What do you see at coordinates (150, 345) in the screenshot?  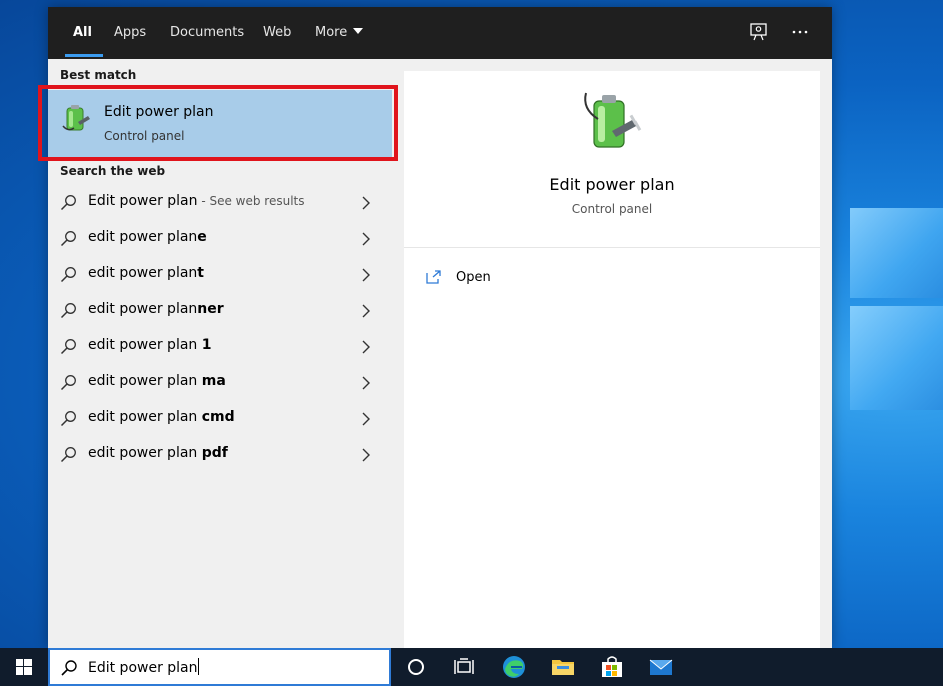 I see `web-suggestion-text: edit power plan 1` at bounding box center [150, 345].